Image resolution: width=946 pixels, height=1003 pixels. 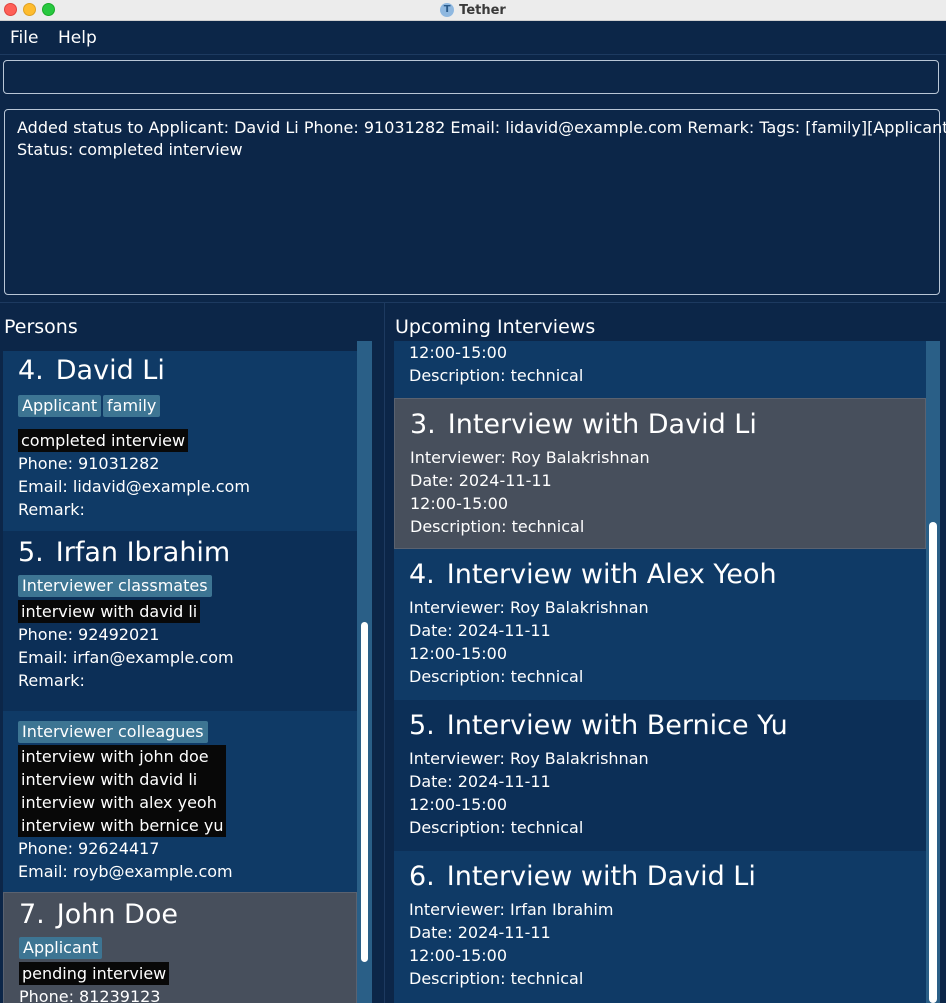 I want to click on person-name-text: John Doe, so click(x=117, y=914).